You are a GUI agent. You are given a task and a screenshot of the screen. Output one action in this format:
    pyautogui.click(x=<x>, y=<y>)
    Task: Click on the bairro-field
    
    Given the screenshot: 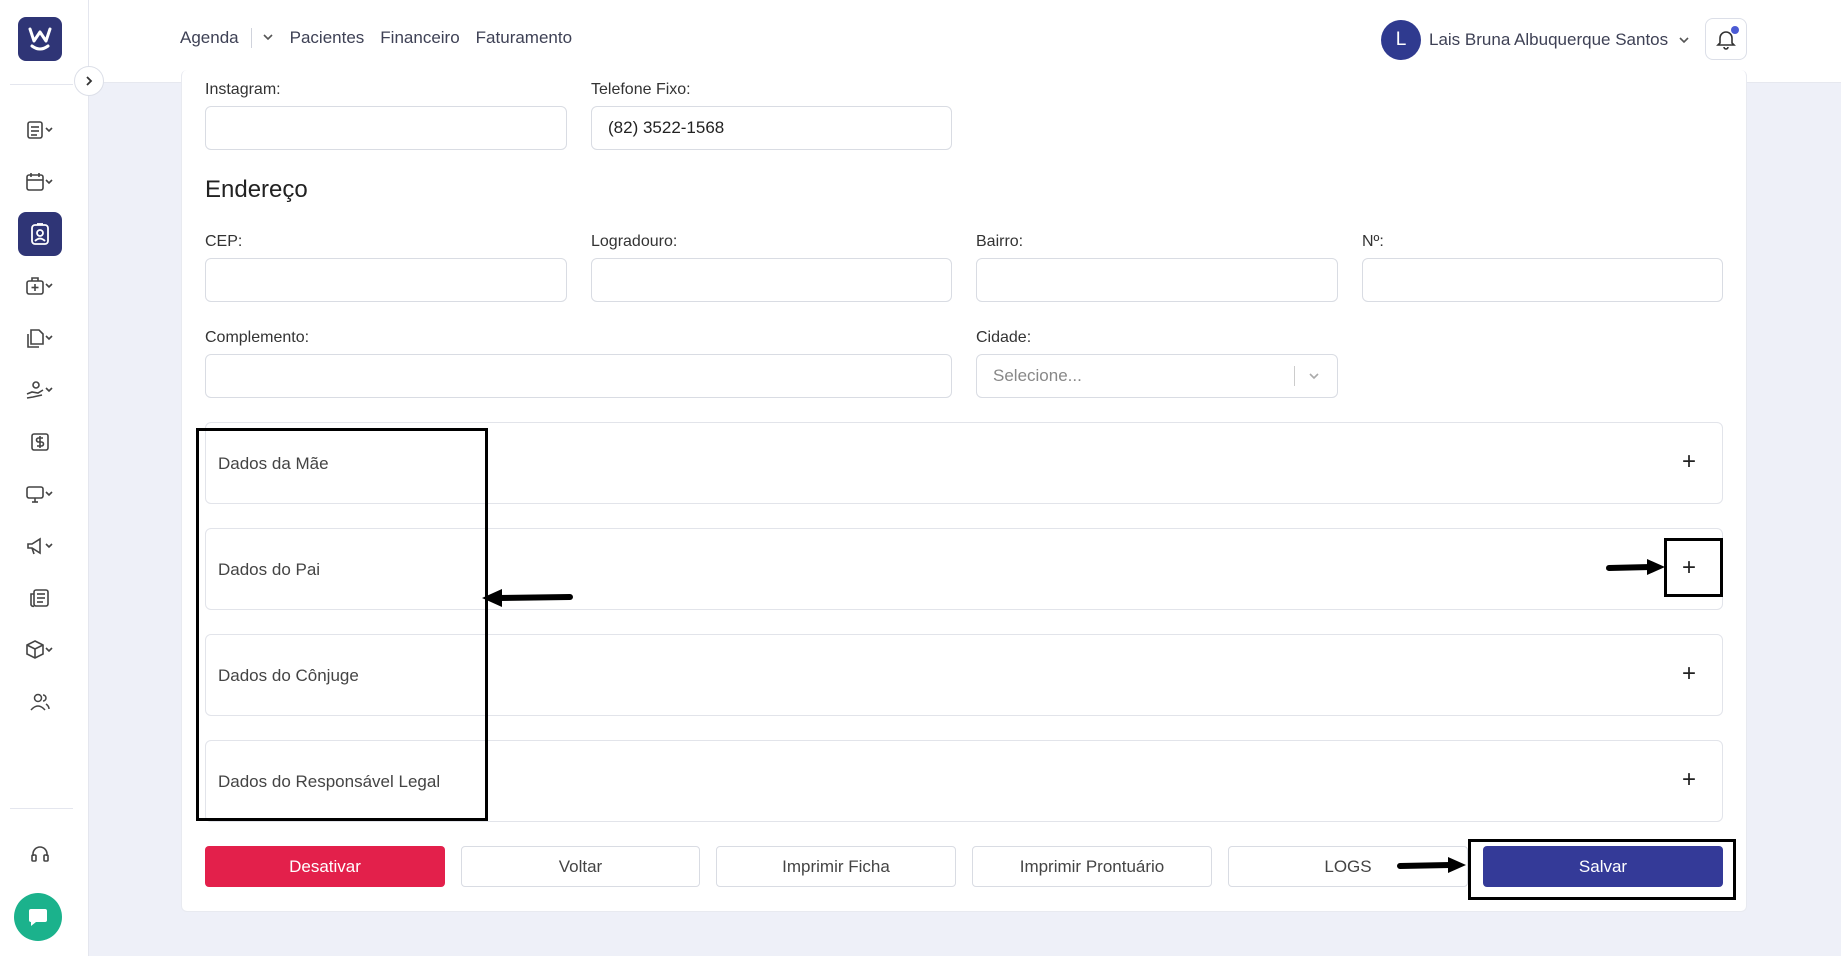 What is the action you would take?
    pyautogui.click(x=1157, y=280)
    